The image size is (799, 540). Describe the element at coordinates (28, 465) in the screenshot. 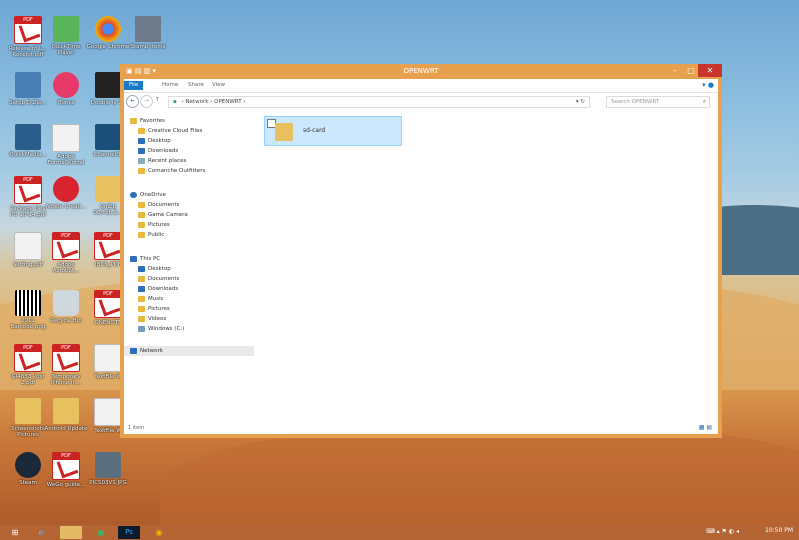

I see `steam-icon` at that location.